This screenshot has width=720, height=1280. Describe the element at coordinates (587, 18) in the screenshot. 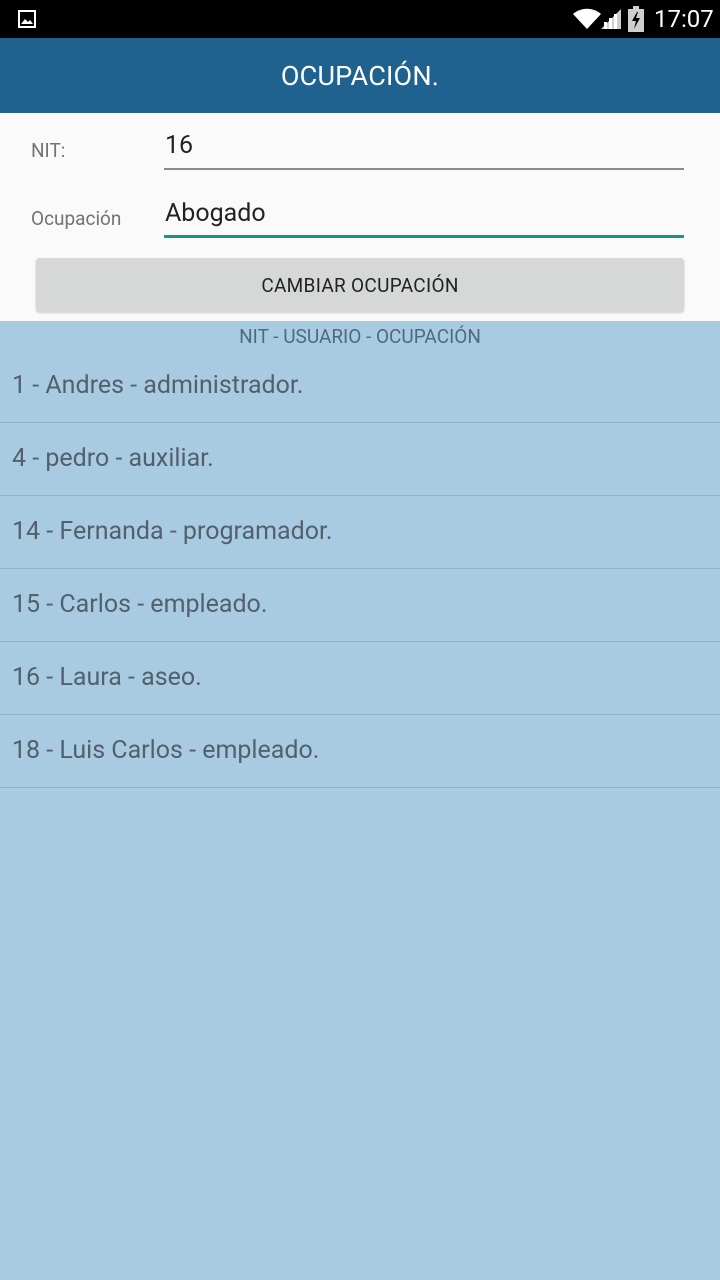

I see `wifi-icon` at that location.